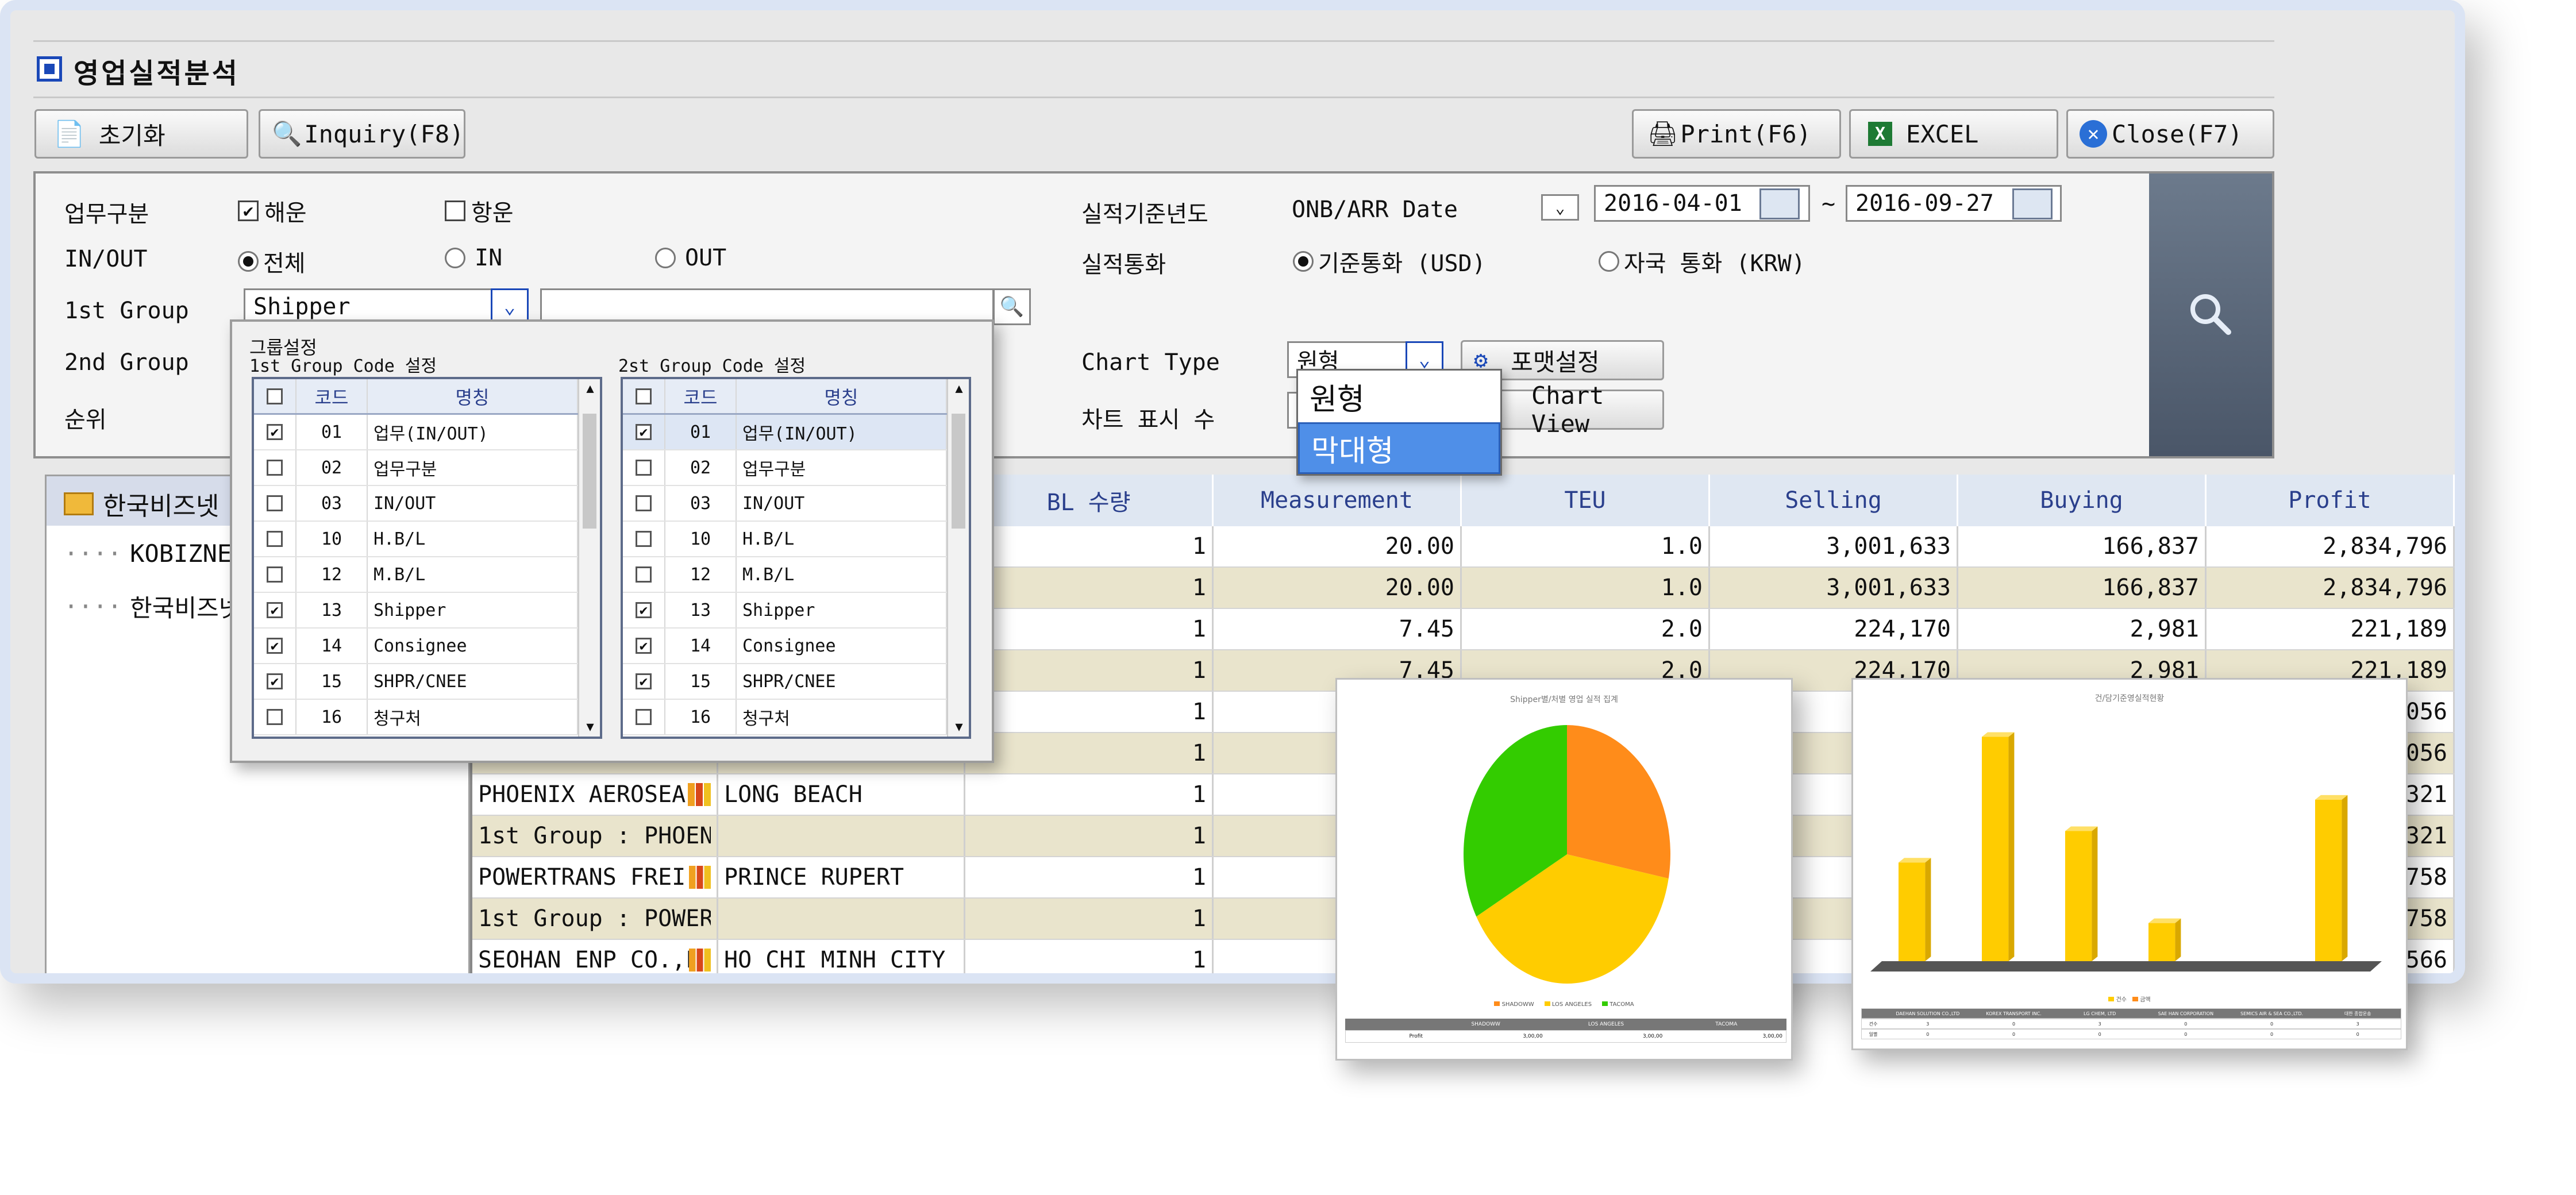 The height and width of the screenshot is (1195, 2576). What do you see at coordinates (1736, 134) in the screenshot?
I see `print-button: 🖨 Print(F6)` at bounding box center [1736, 134].